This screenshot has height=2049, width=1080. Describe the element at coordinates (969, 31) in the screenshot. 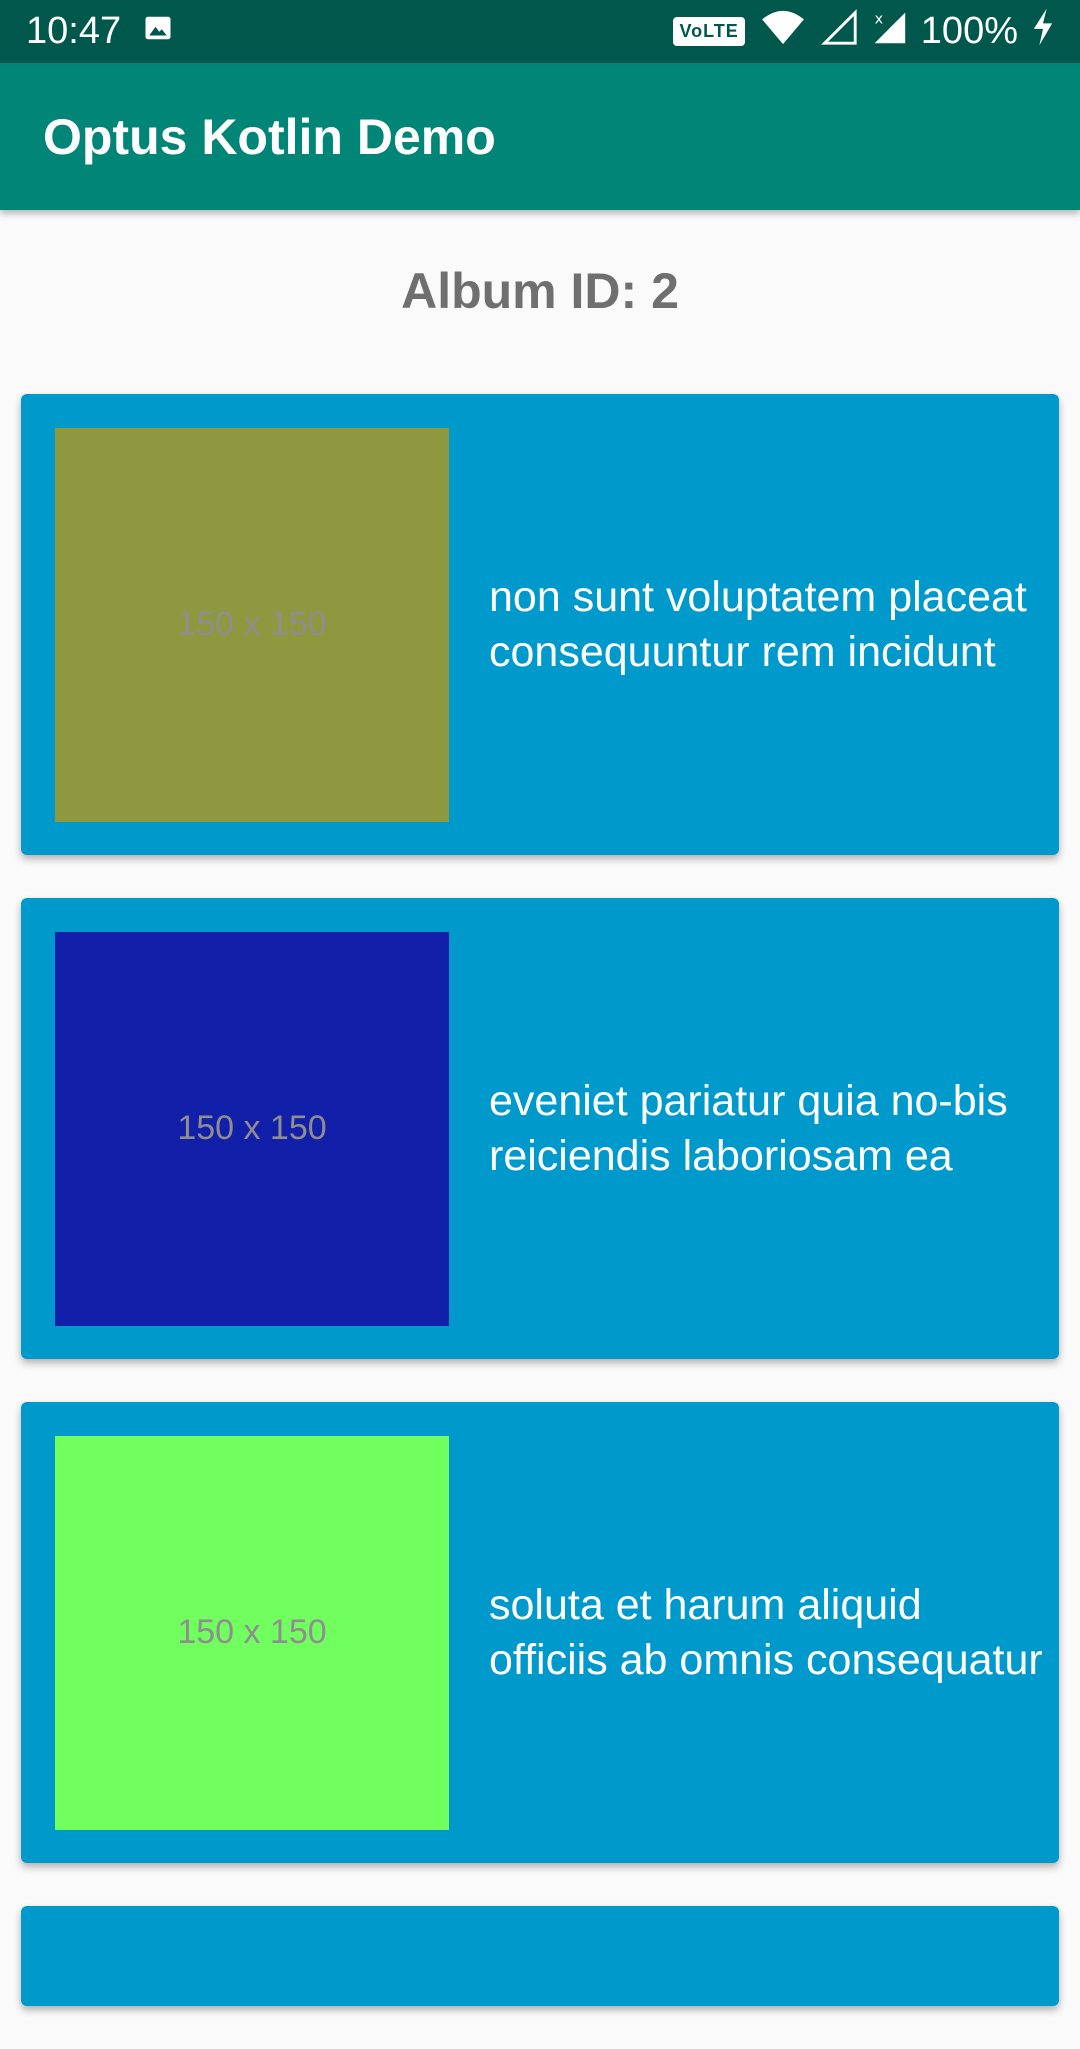

I see `battery-label: 100%` at that location.